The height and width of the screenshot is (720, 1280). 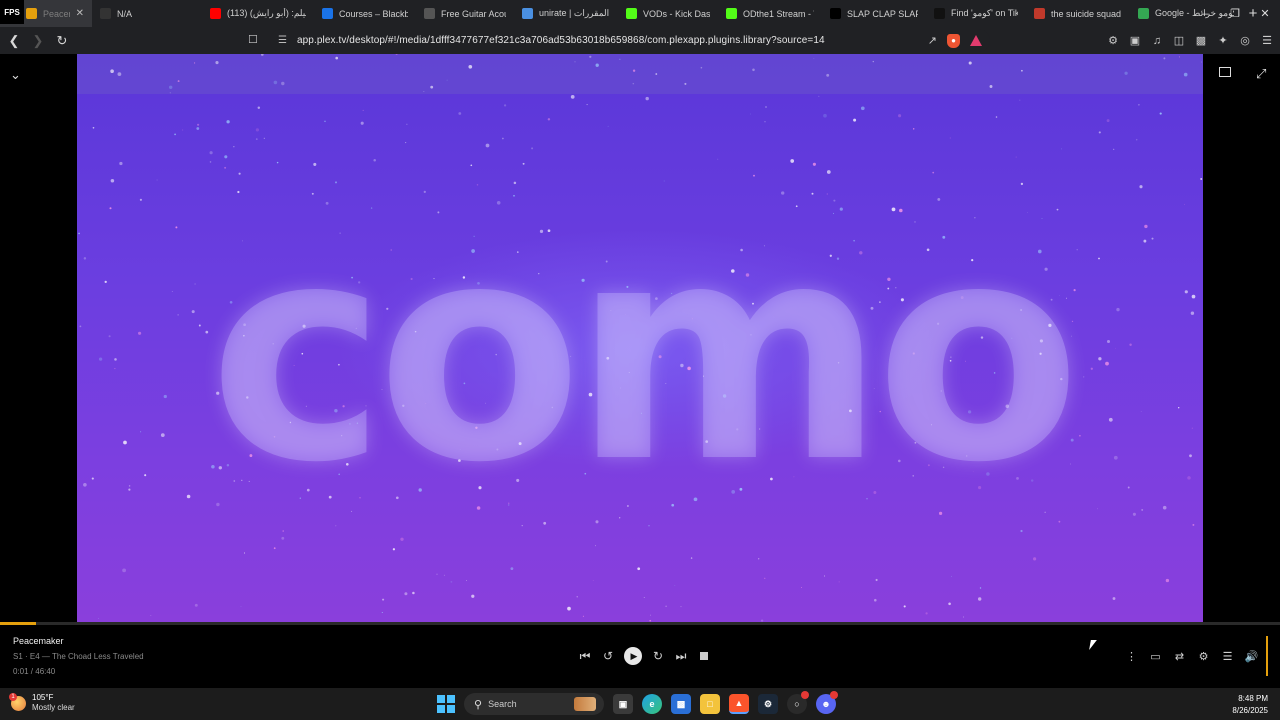 I want to click on forward-30-icon: ↻, so click(x=658, y=656).